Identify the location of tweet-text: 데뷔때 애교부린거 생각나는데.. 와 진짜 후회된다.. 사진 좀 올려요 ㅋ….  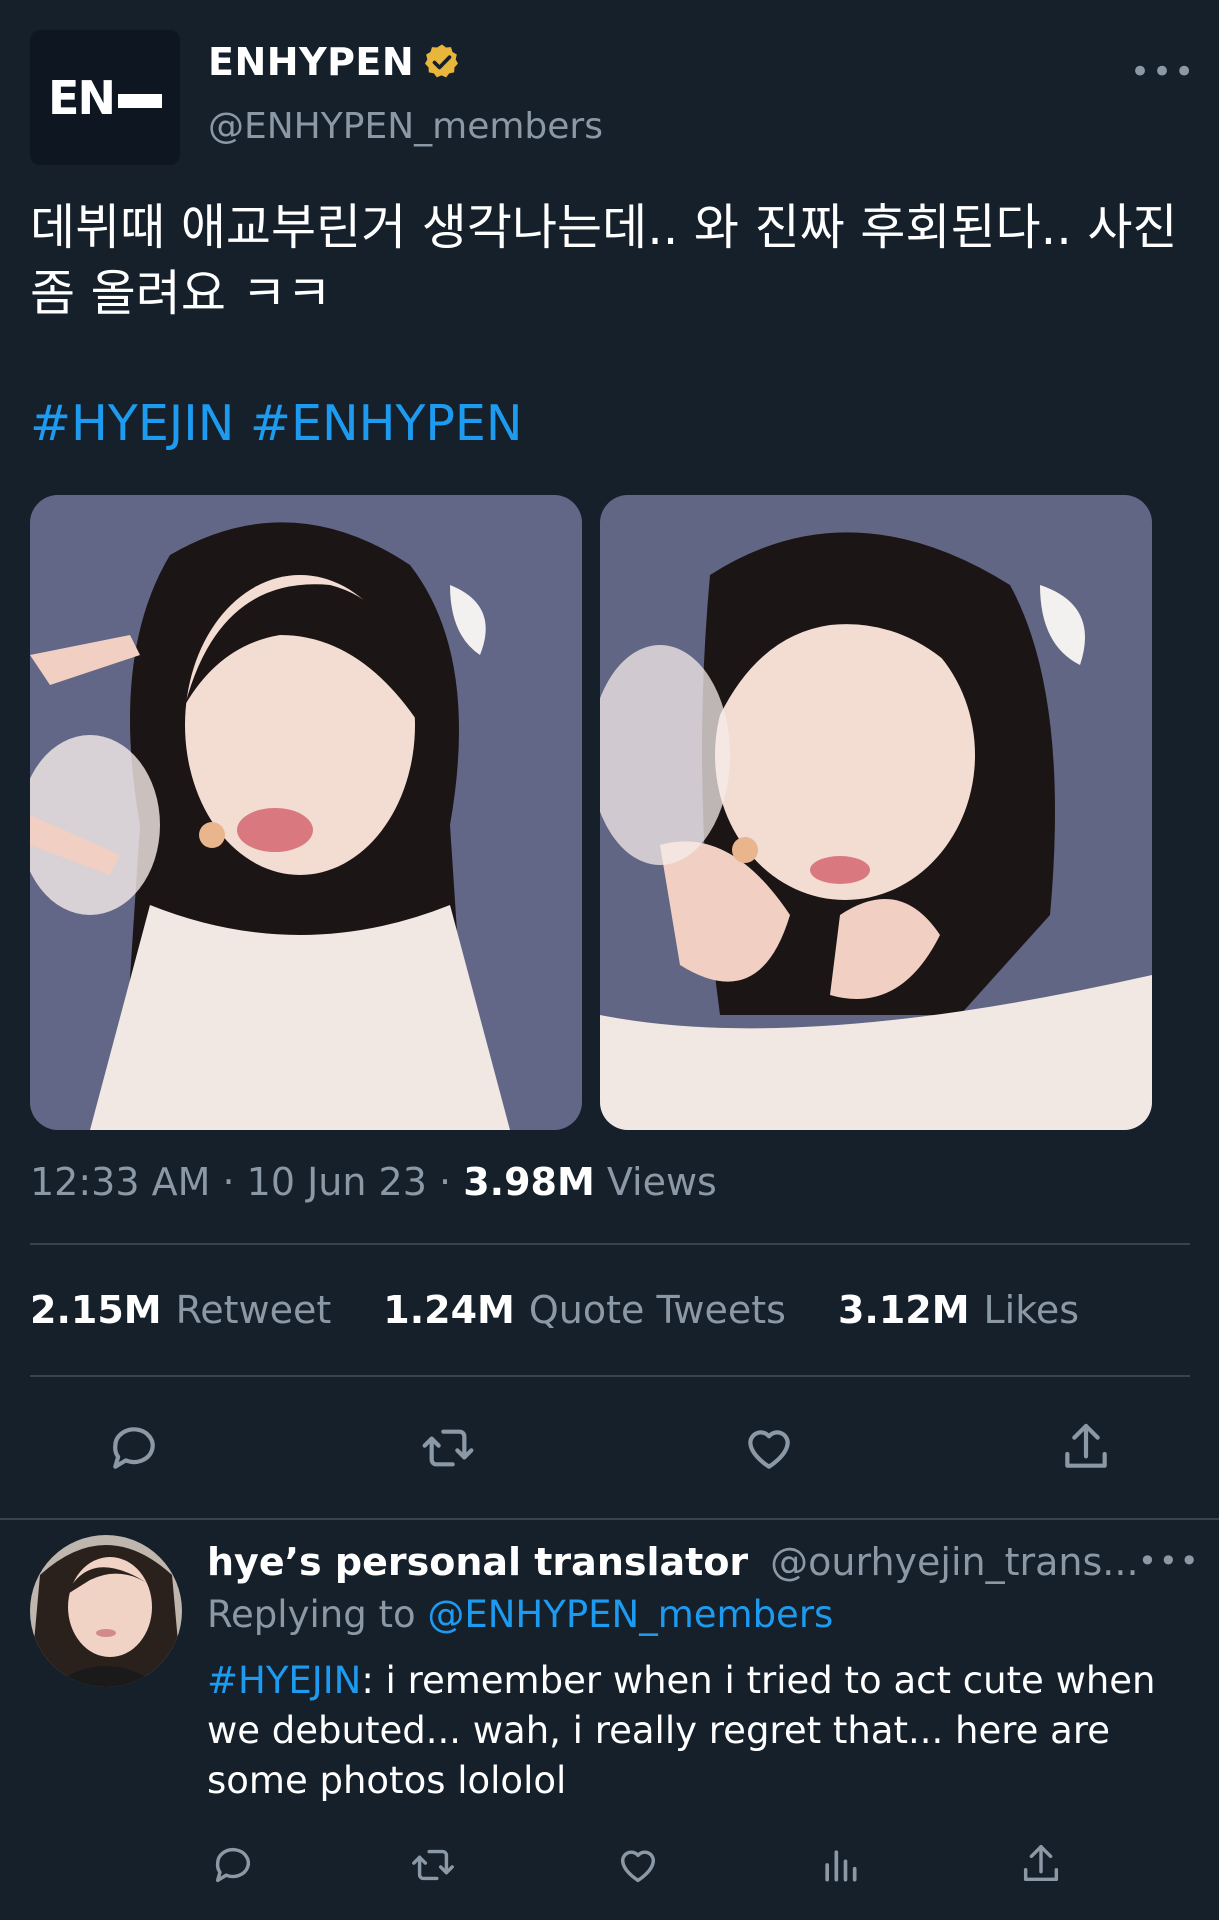
(604, 260).